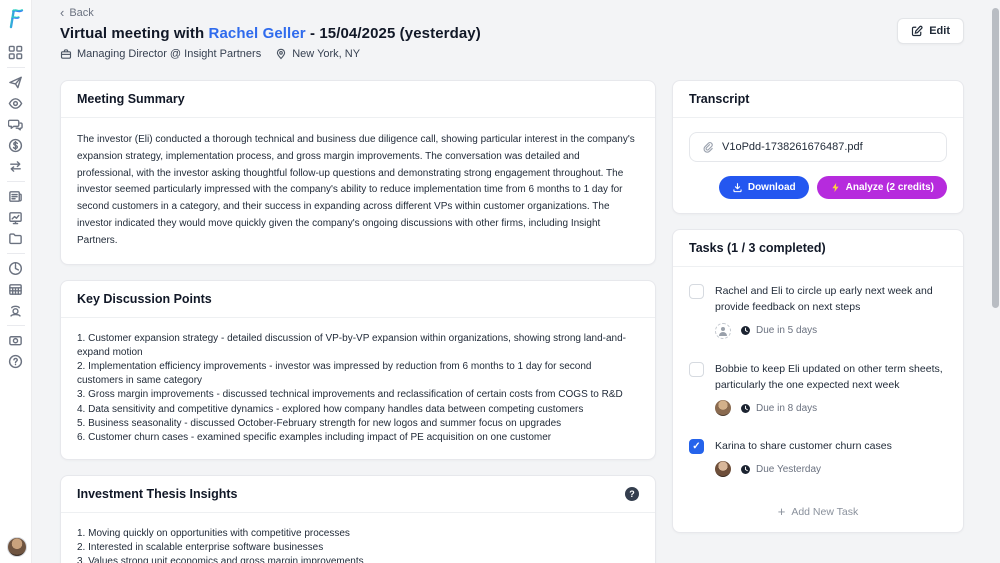 The image size is (1000, 563). I want to click on sidebar-item-help, so click(16, 361).